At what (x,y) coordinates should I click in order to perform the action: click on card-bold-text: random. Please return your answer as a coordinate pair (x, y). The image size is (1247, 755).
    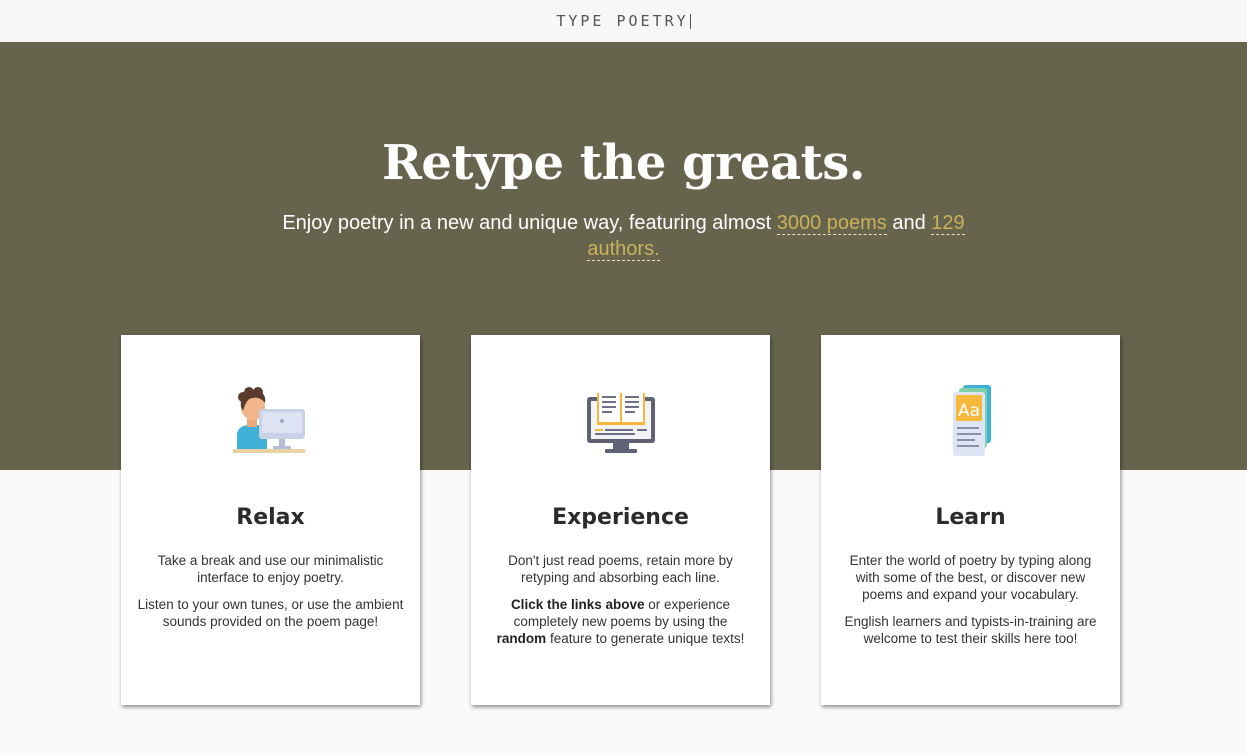
    Looking at the image, I should click on (521, 638).